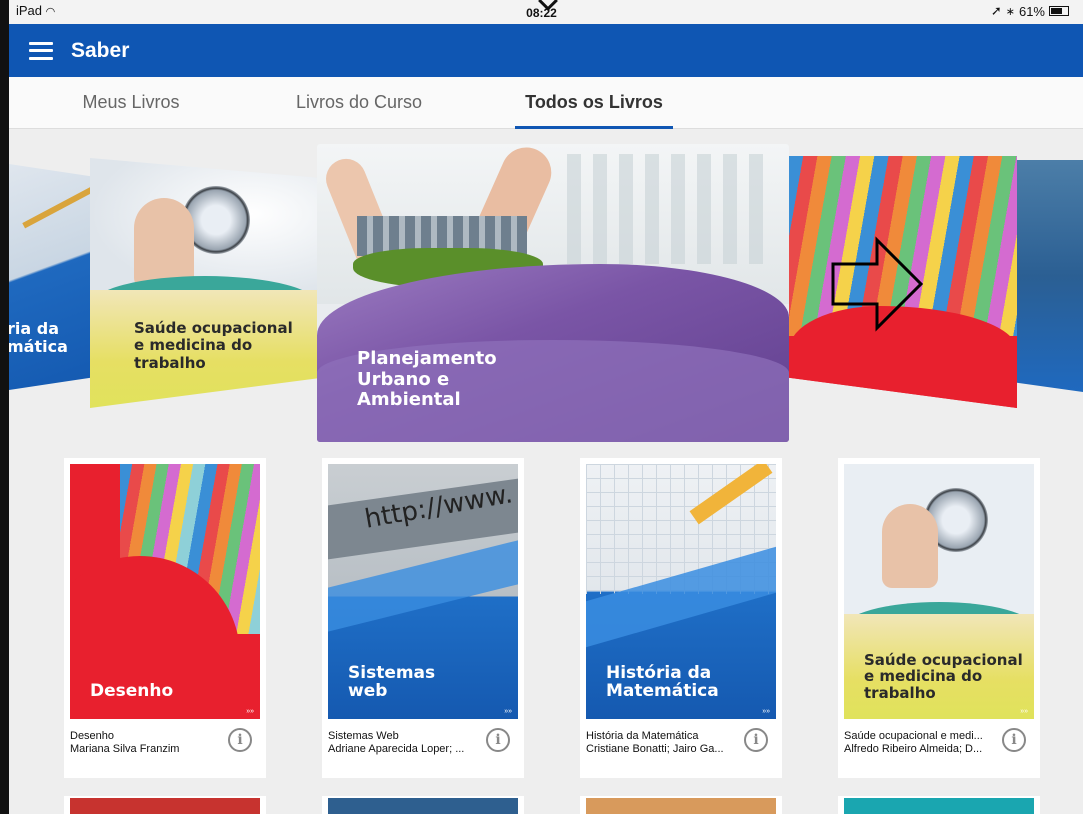 The height and width of the screenshot is (814, 1083). What do you see at coordinates (41, 50) in the screenshot?
I see `hamburger-icon` at bounding box center [41, 50].